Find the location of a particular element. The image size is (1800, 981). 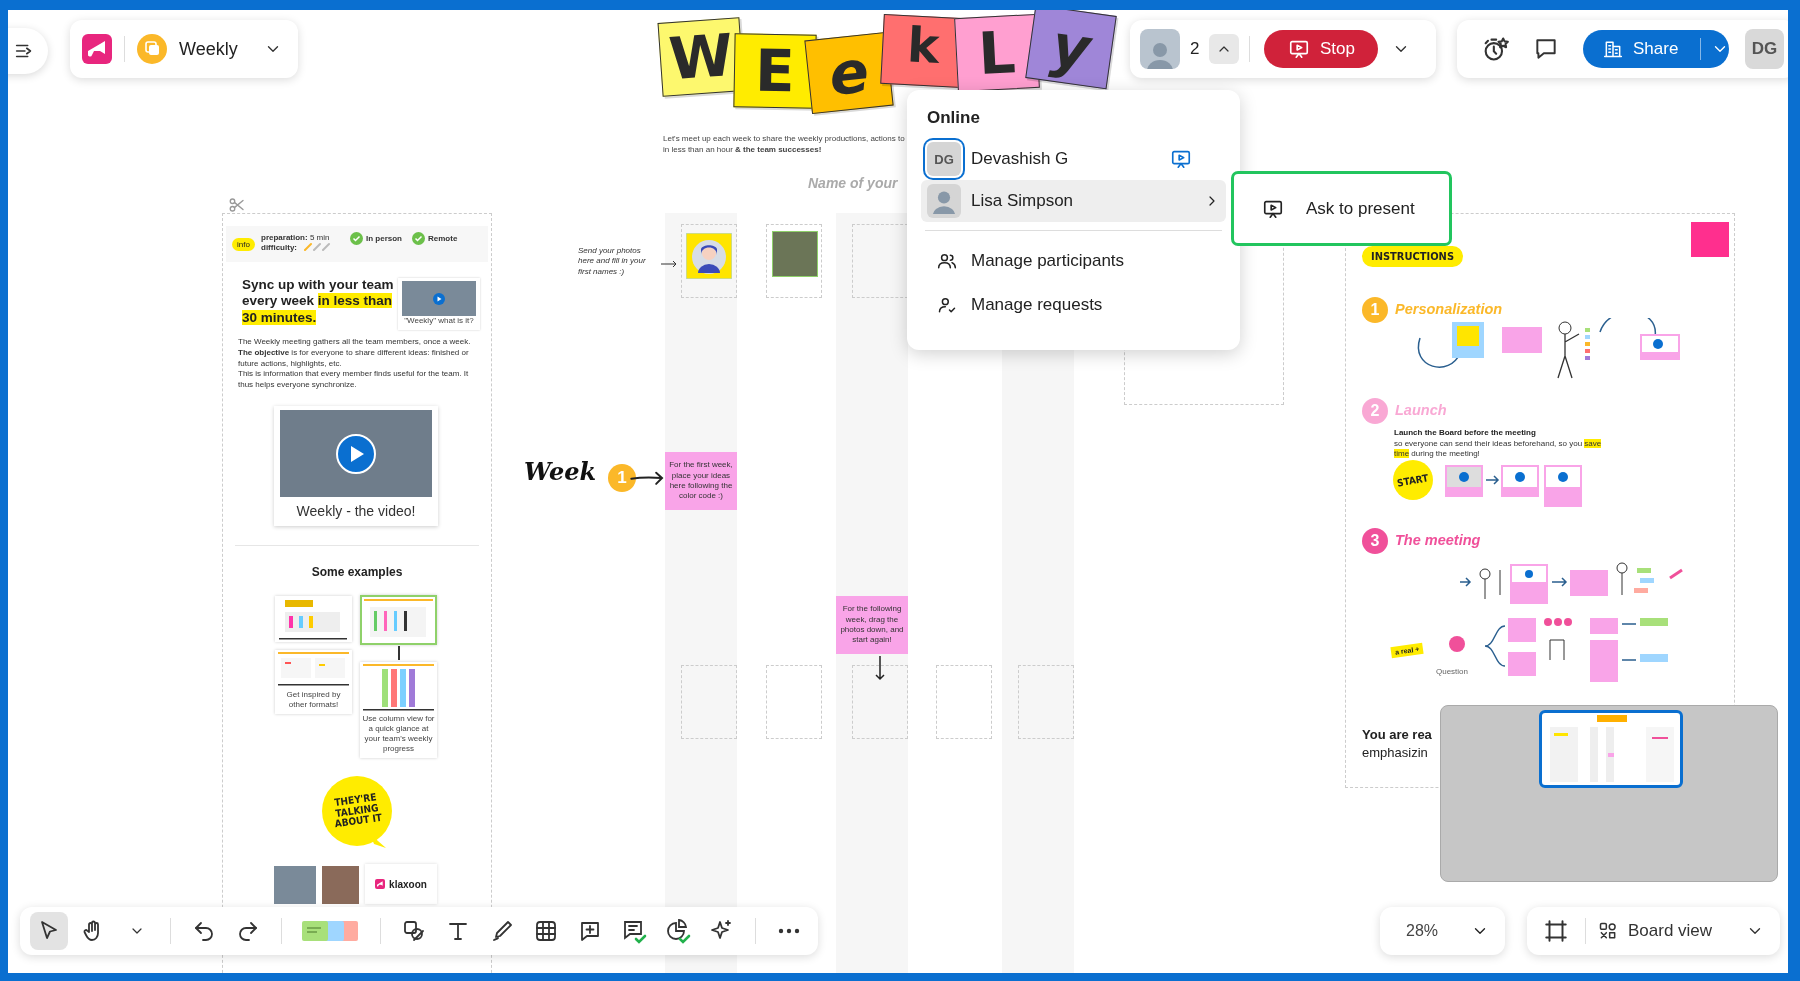

menu-heading: Online is located at coordinates (954, 118).